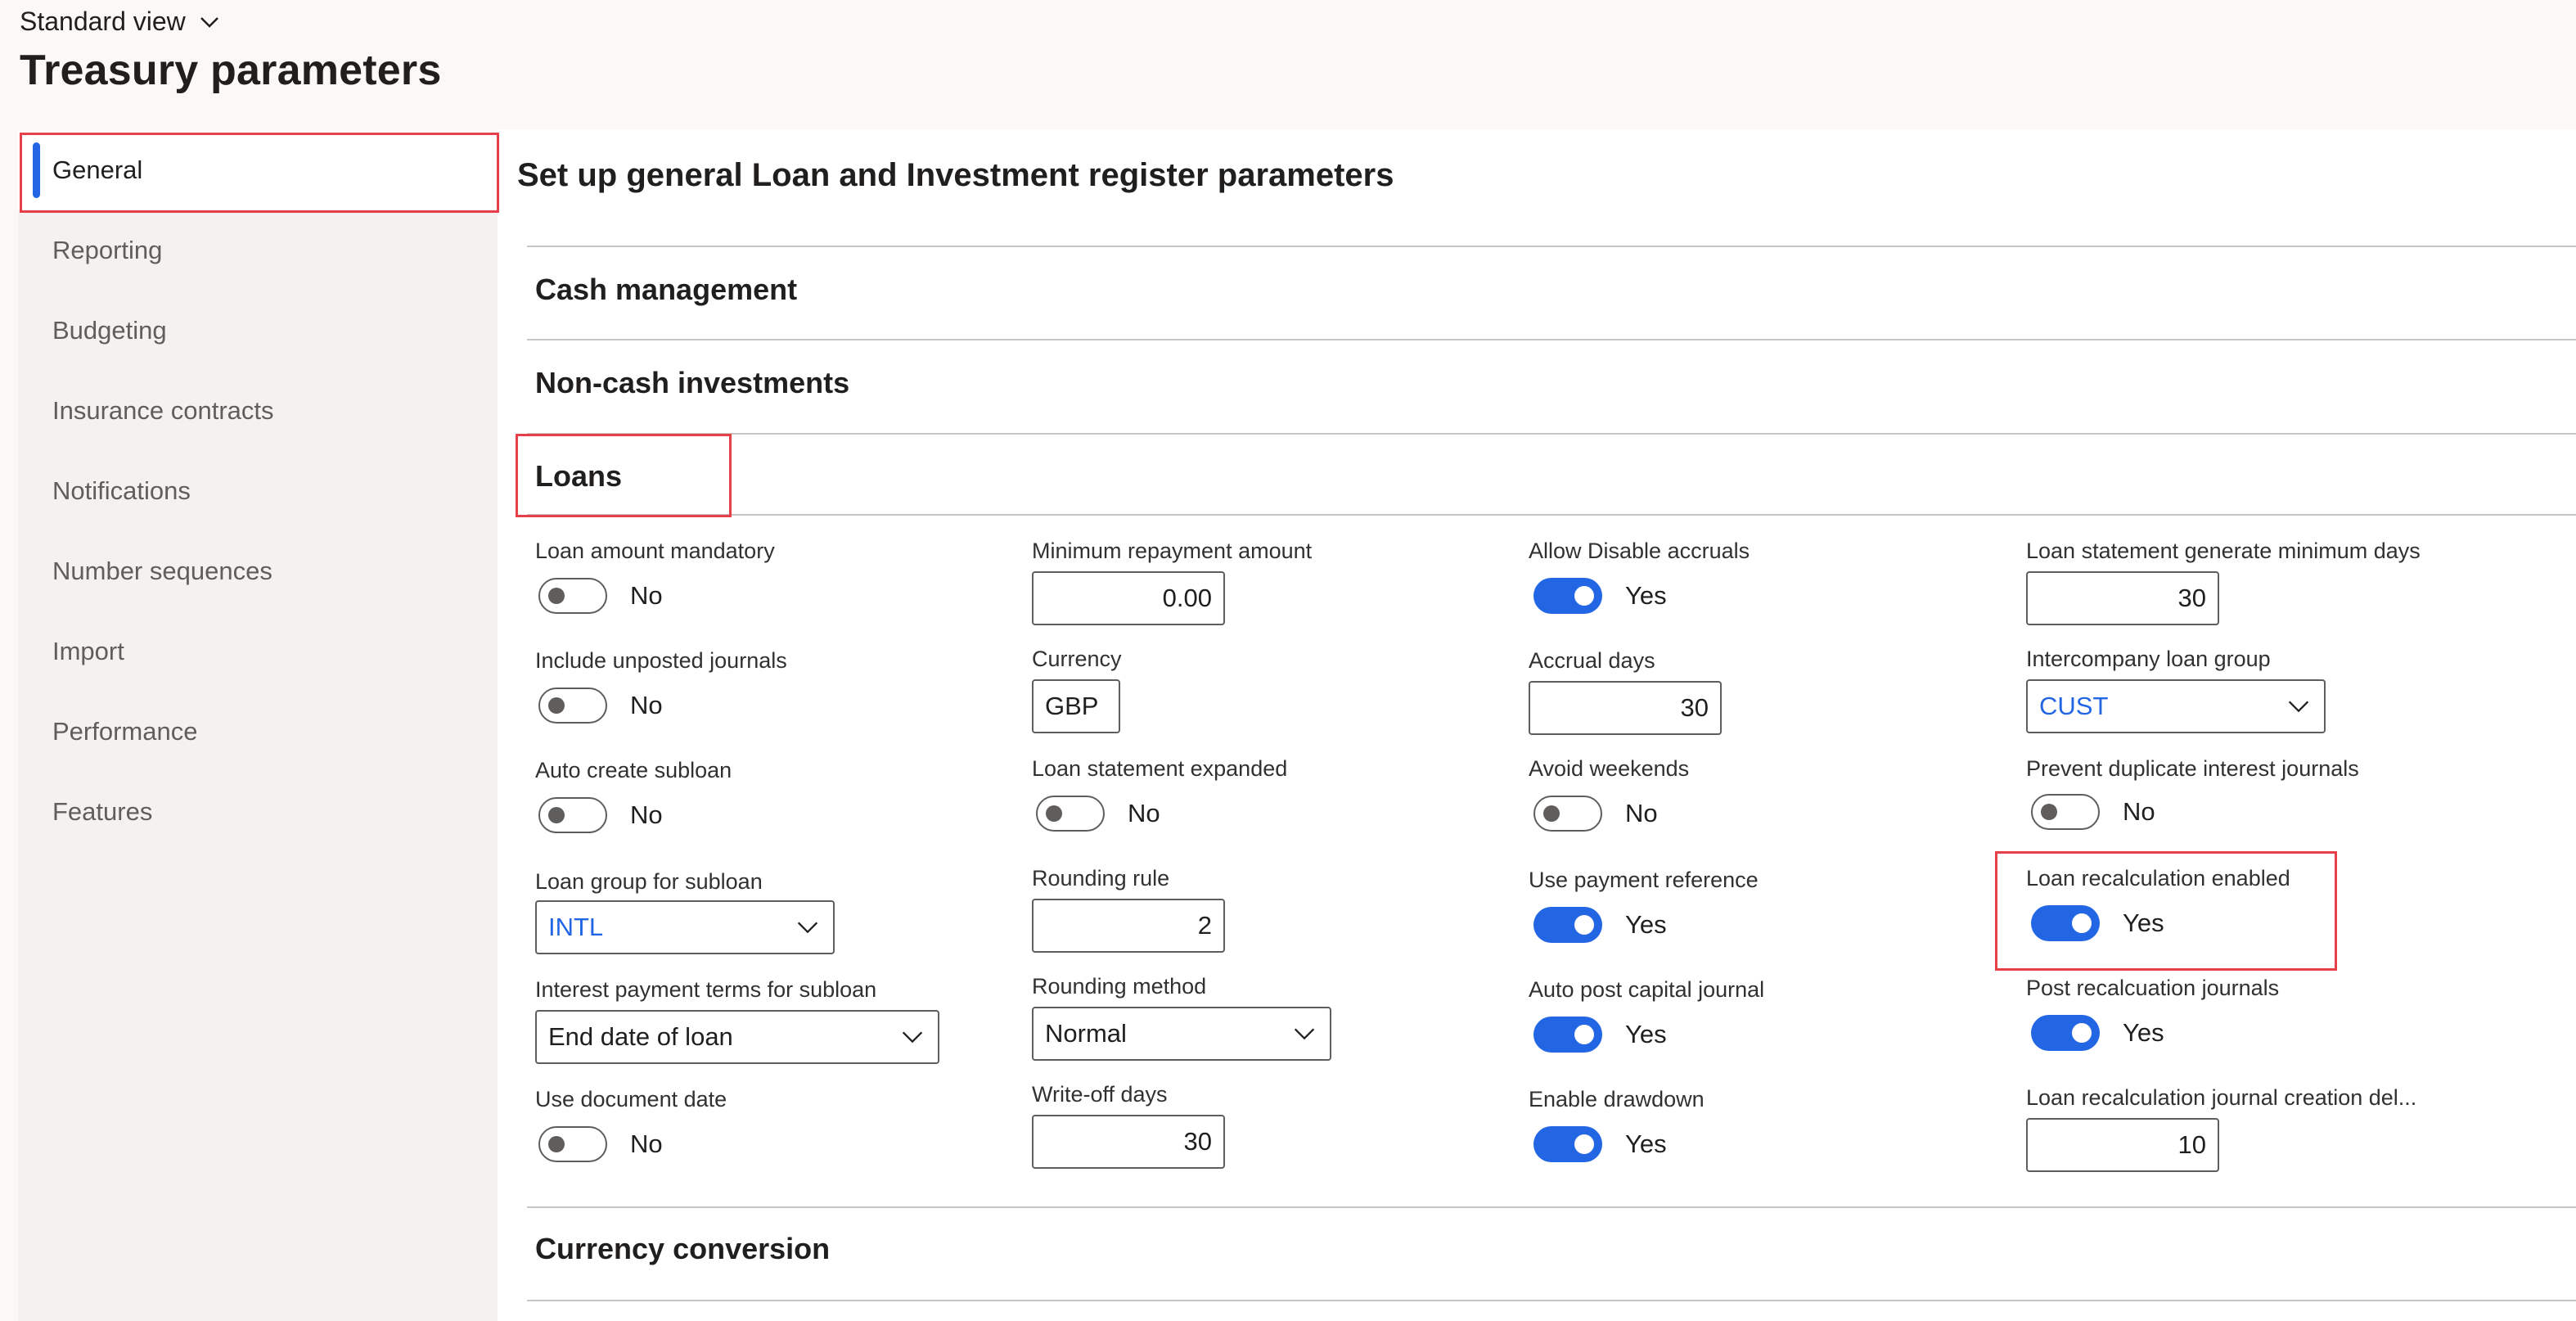 Image resolution: width=2576 pixels, height=1321 pixels. Describe the element at coordinates (2153, 988) in the screenshot. I see `post-recalculation-journals-label: Post recalcuation journals` at that location.